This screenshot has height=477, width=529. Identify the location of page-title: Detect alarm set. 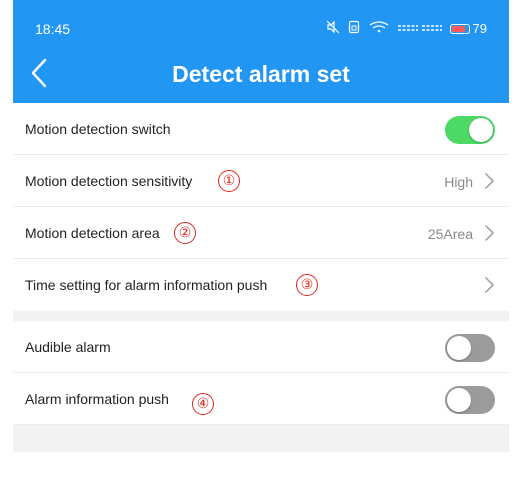
(261, 74).